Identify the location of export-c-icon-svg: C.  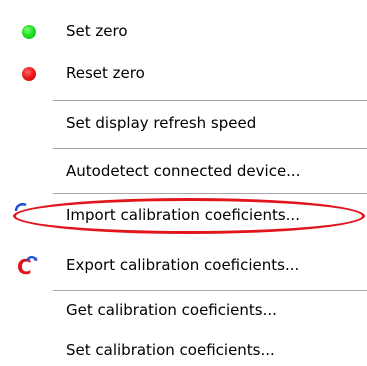
(27, 267).